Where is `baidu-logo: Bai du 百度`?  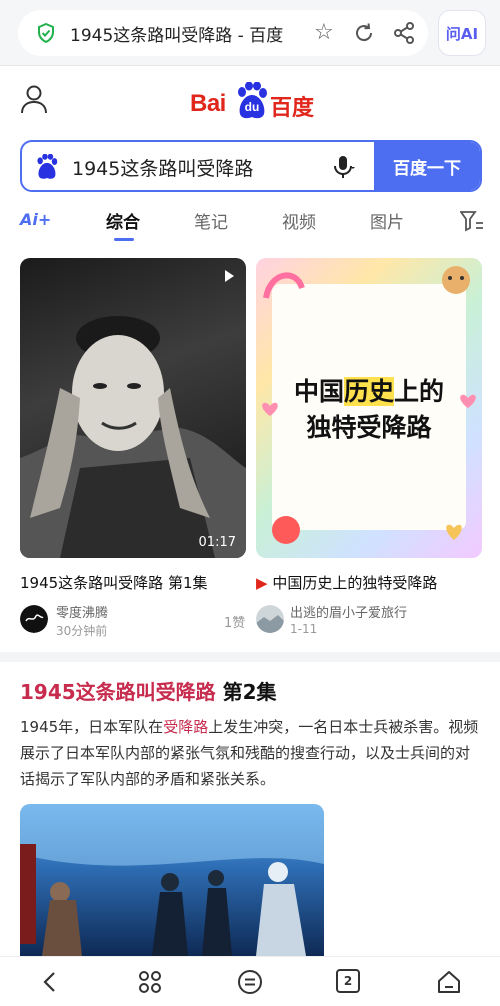 baidu-logo: Bai du 百度 is located at coordinates (250, 102).